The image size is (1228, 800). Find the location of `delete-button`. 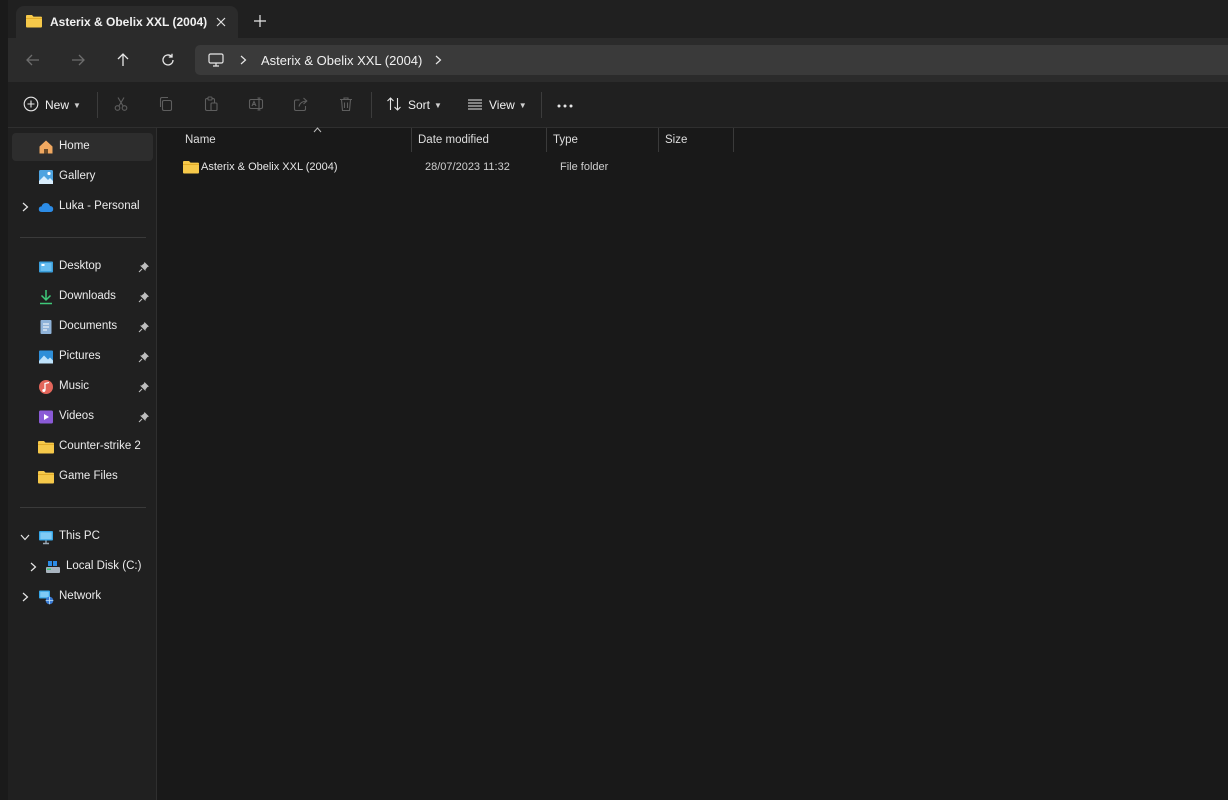

delete-button is located at coordinates (346, 105).